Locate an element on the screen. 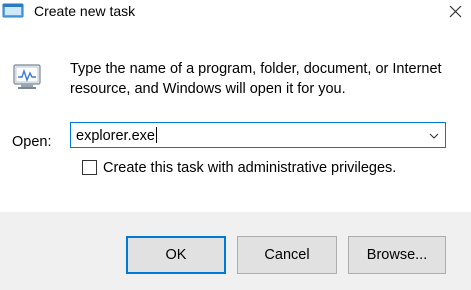  window-title: Create new task is located at coordinates (85, 11).